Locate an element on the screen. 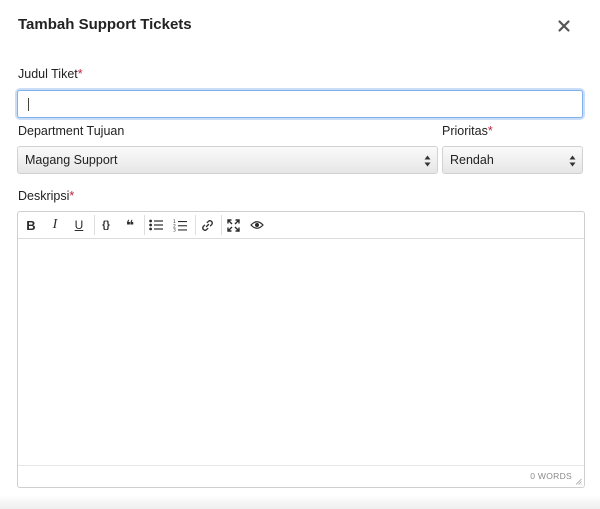  fullscreen-button is located at coordinates (233, 225).